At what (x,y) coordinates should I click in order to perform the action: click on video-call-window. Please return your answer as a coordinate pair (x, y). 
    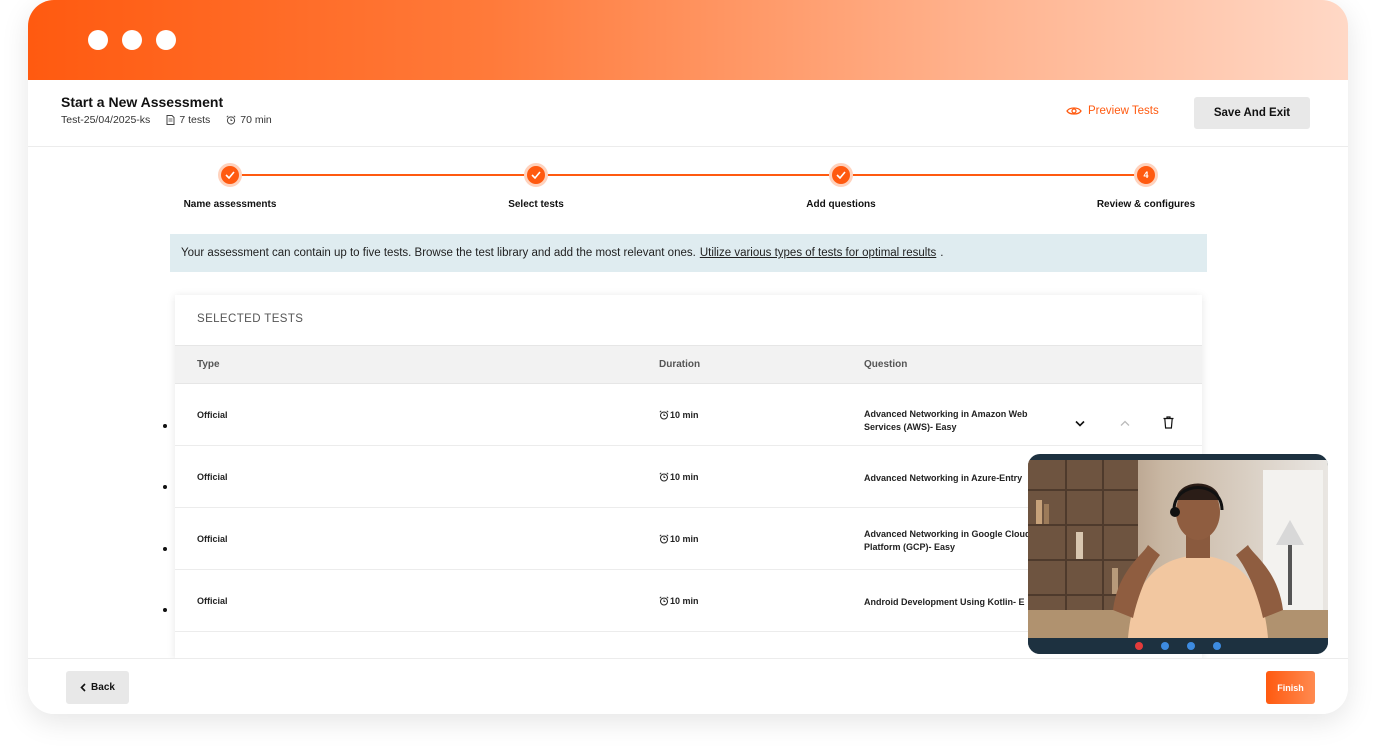
    Looking at the image, I should click on (1178, 554).